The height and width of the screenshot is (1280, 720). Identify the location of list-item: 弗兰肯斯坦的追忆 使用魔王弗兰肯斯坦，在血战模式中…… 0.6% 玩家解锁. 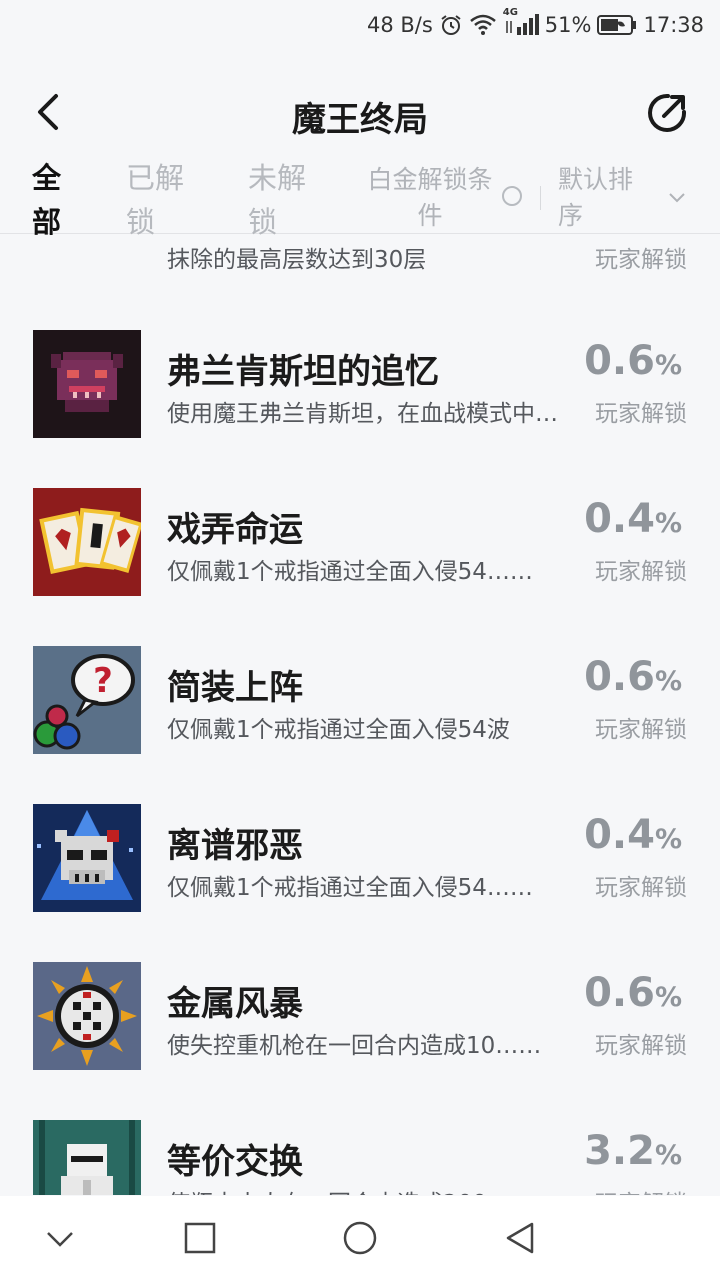
(360, 409).